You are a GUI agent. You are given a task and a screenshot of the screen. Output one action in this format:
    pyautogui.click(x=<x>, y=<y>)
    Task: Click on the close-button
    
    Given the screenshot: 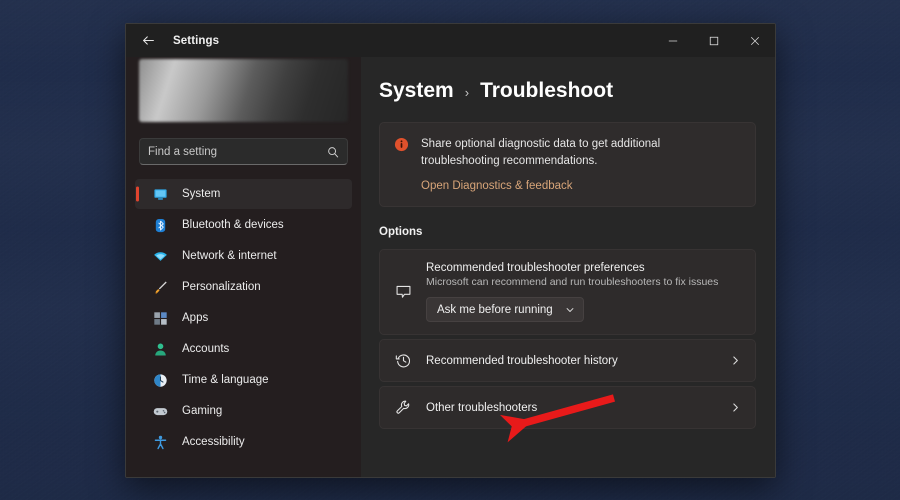 What is the action you would take?
    pyautogui.click(x=754, y=40)
    